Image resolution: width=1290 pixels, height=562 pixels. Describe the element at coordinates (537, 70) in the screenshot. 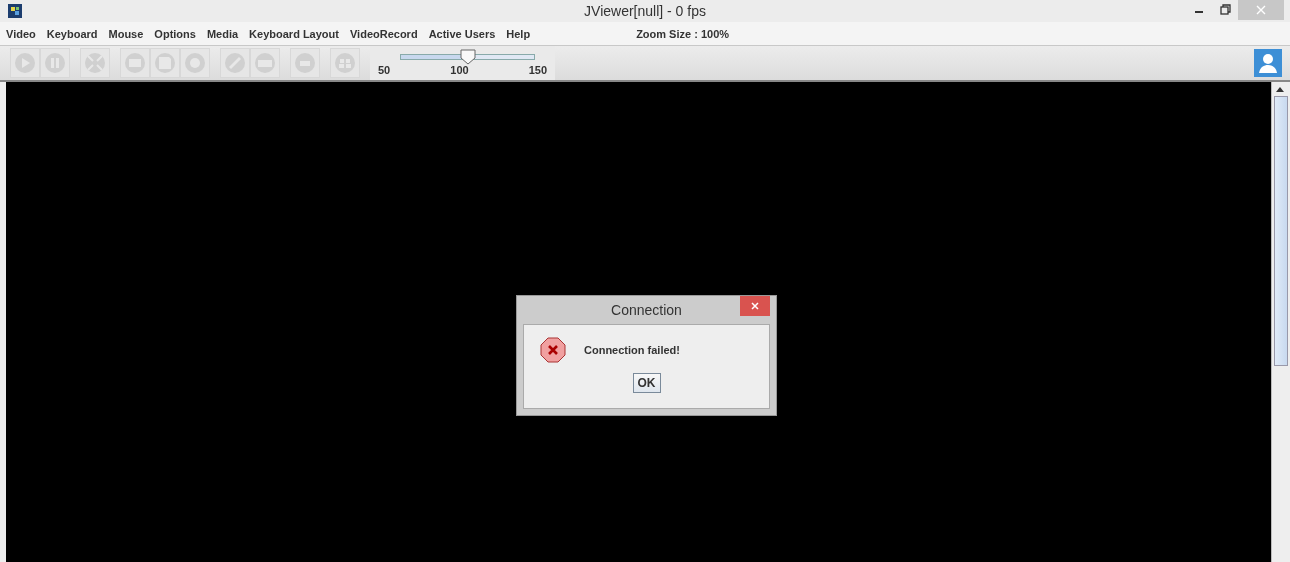

I see `tick-label: 150` at that location.